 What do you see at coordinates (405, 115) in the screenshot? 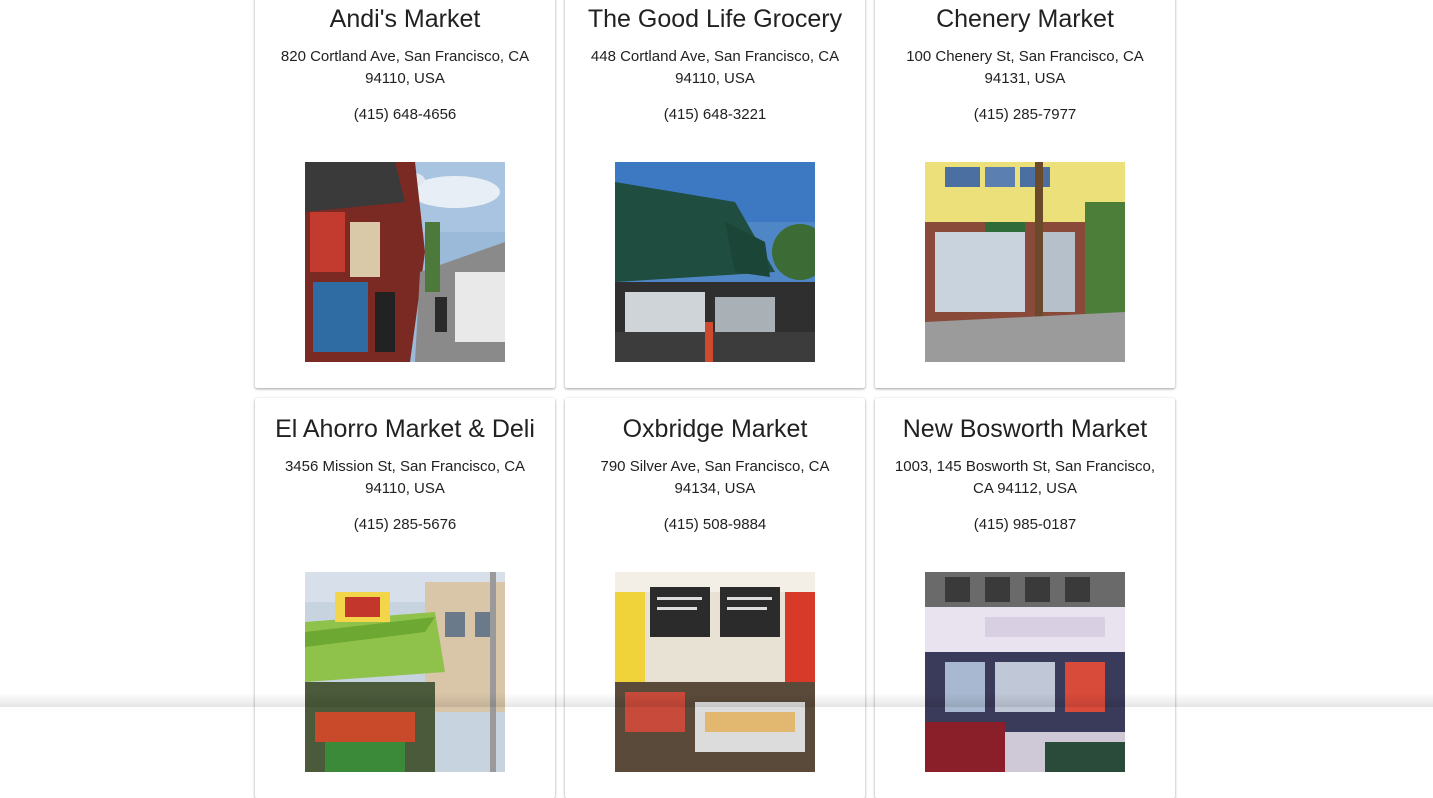
I see `store-phone: (415) 648-4656` at bounding box center [405, 115].